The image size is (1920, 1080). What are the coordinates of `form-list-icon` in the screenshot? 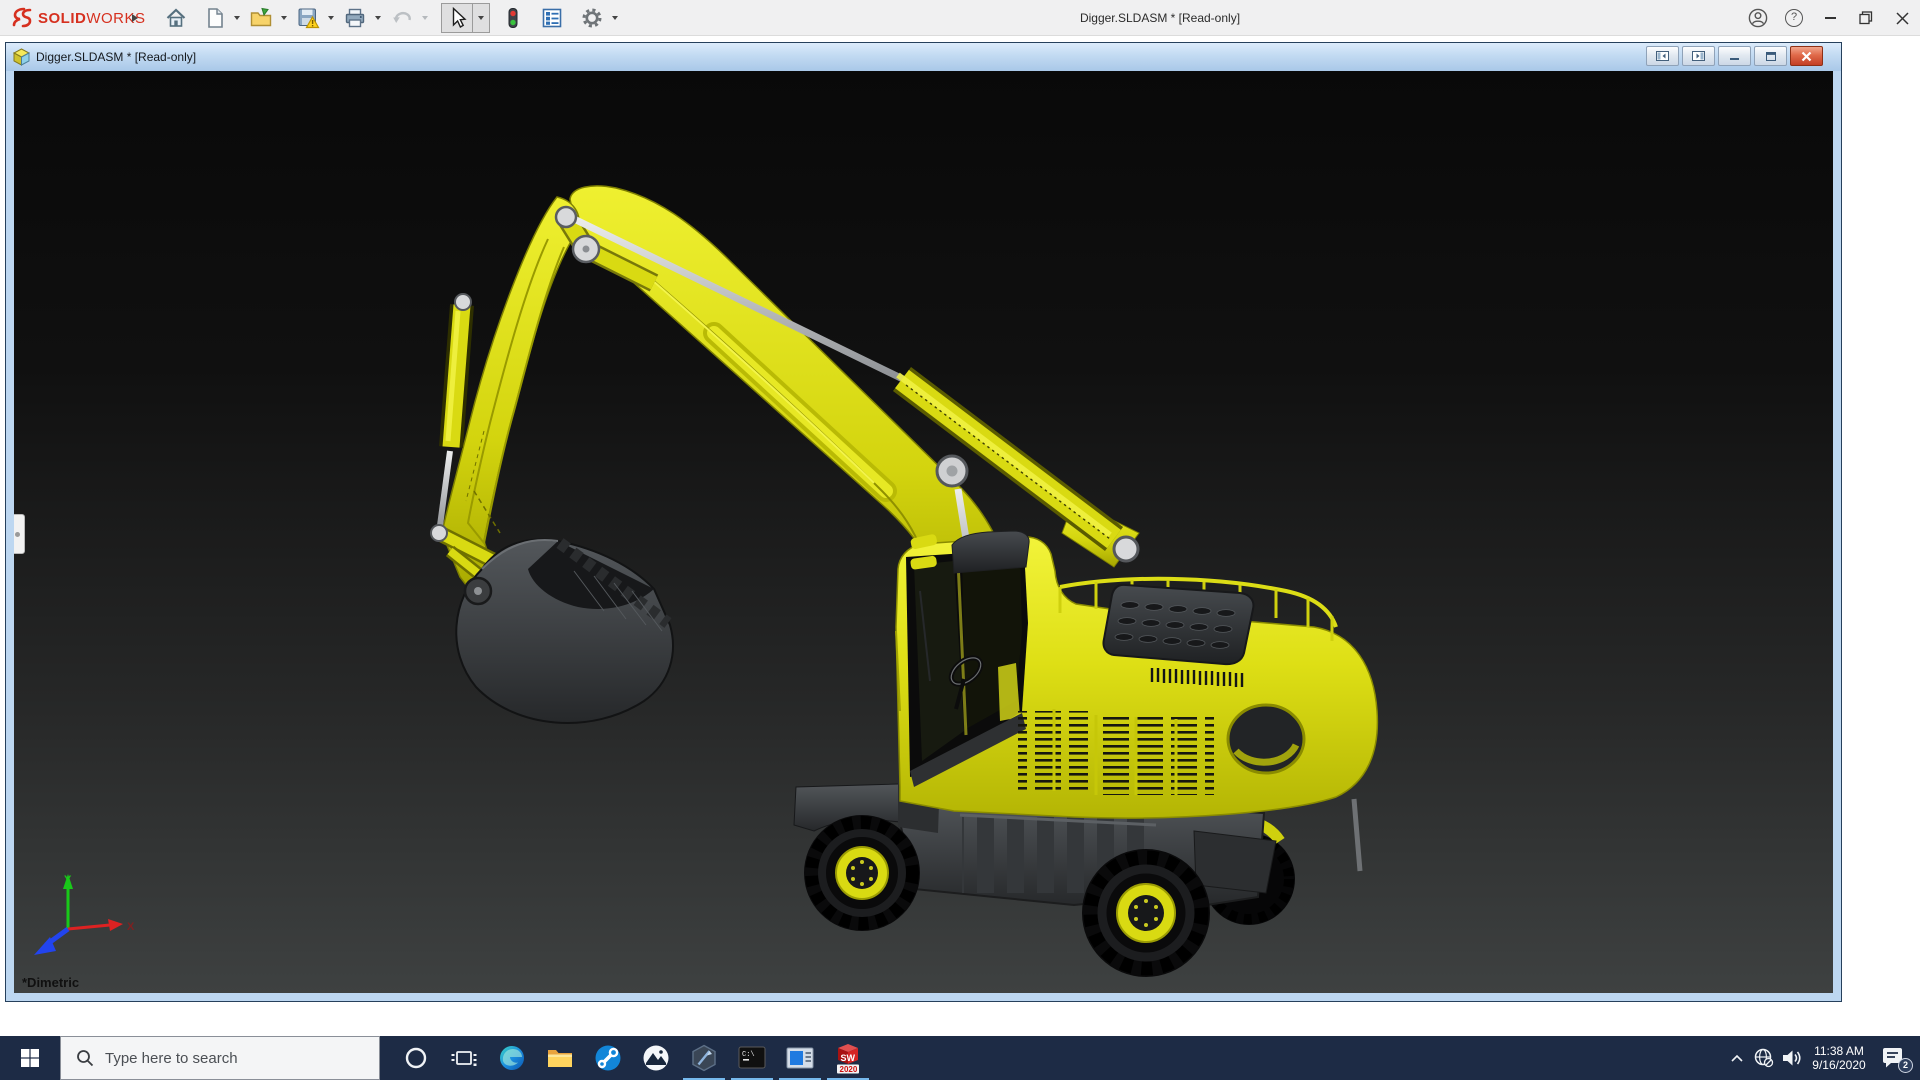 It's located at (552, 18).